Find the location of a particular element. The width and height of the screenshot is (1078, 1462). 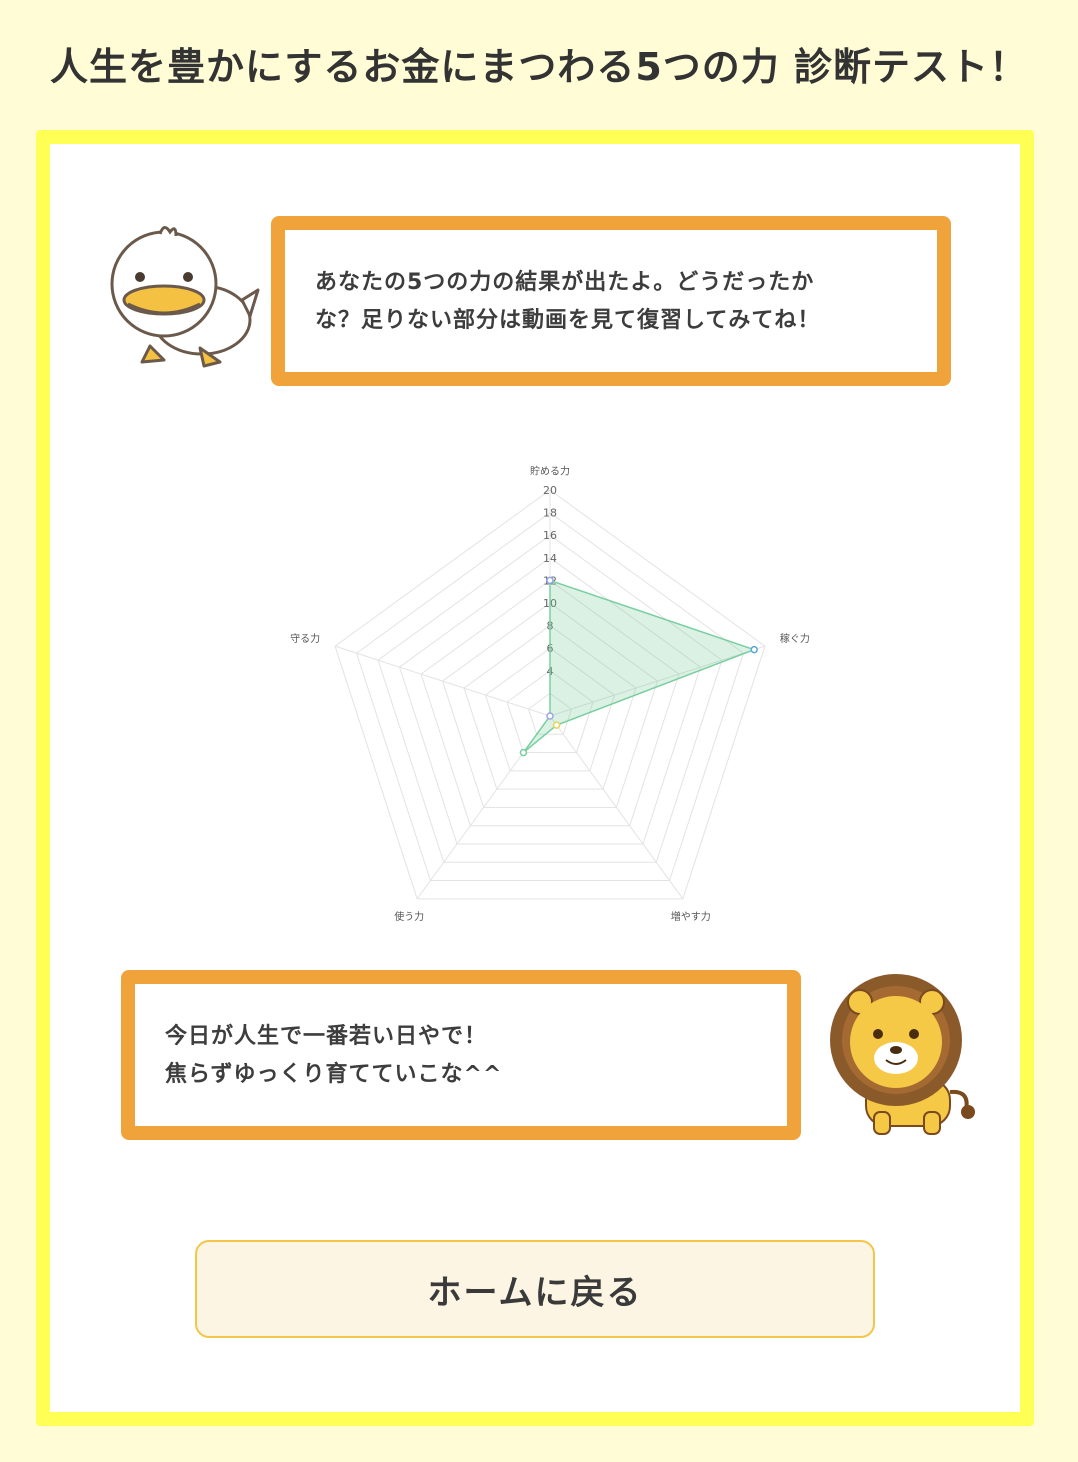

grid-spoke is located at coordinates (442, 681).